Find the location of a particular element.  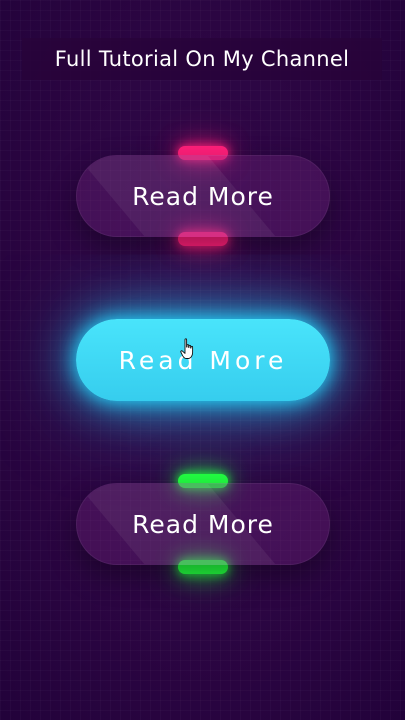

title-banner: Full Tutorial On My Channel is located at coordinates (202, 59).